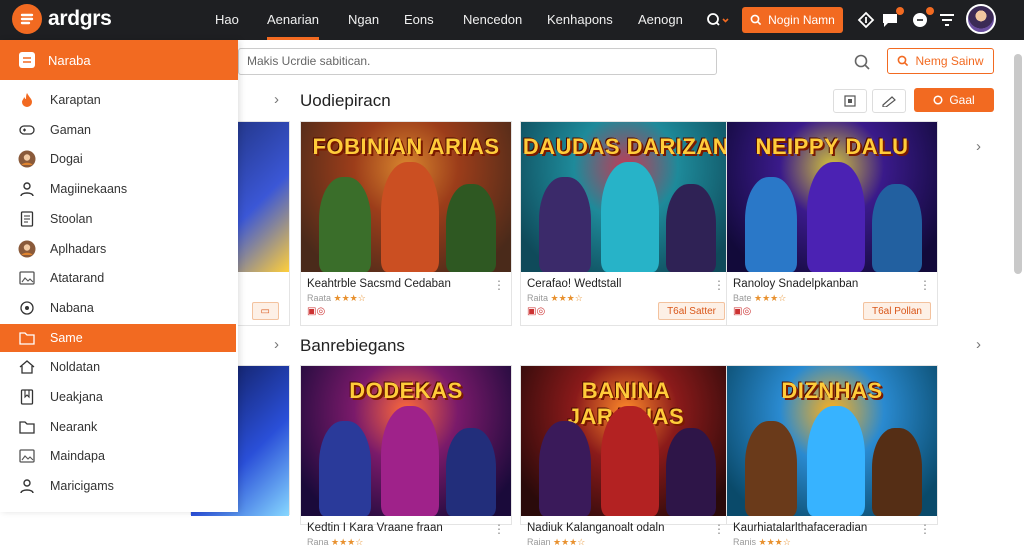 This screenshot has width=1024, height=548. Describe the element at coordinates (891, 19) in the screenshot. I see `chat-icon` at that location.